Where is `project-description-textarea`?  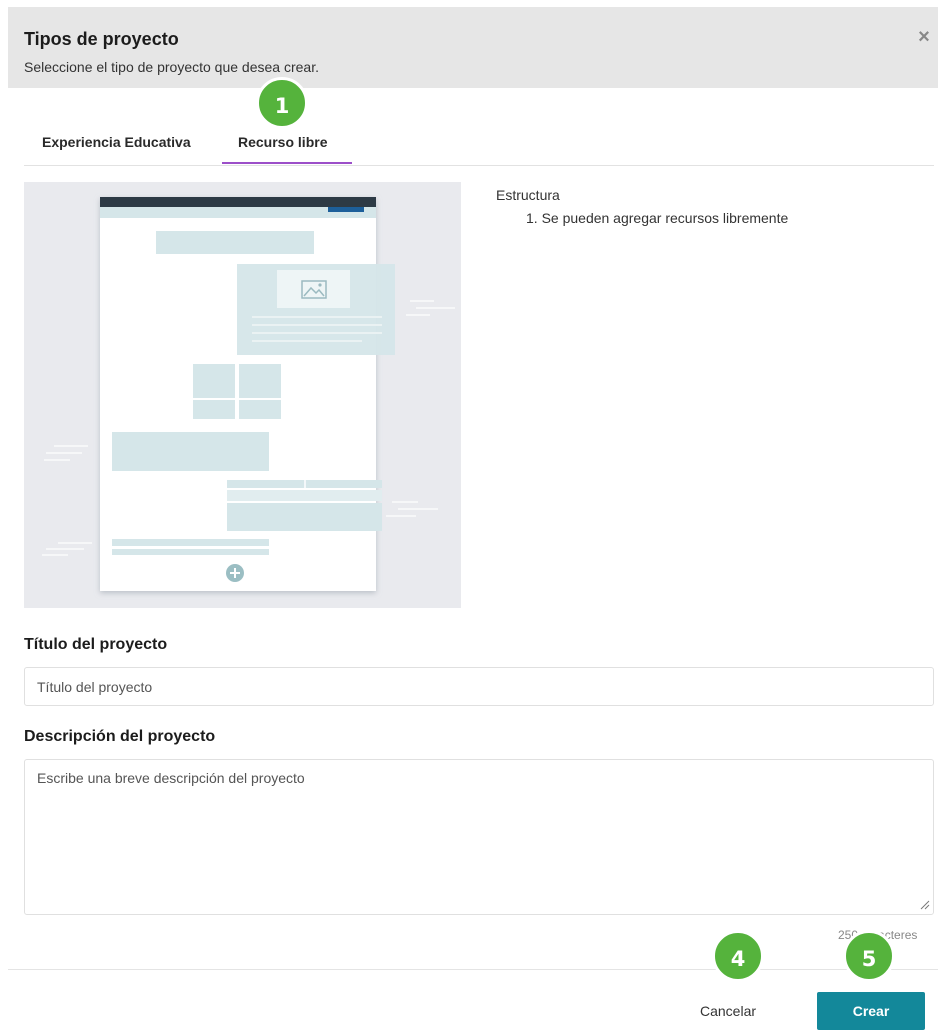
project-description-textarea is located at coordinates (479, 837).